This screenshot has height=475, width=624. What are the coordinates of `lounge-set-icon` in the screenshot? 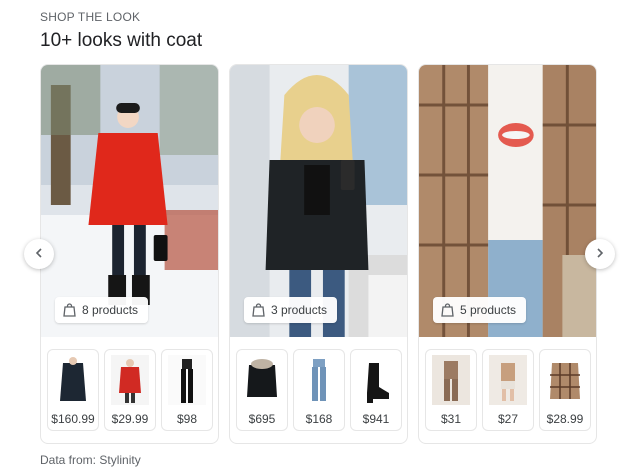 It's located at (451, 380).